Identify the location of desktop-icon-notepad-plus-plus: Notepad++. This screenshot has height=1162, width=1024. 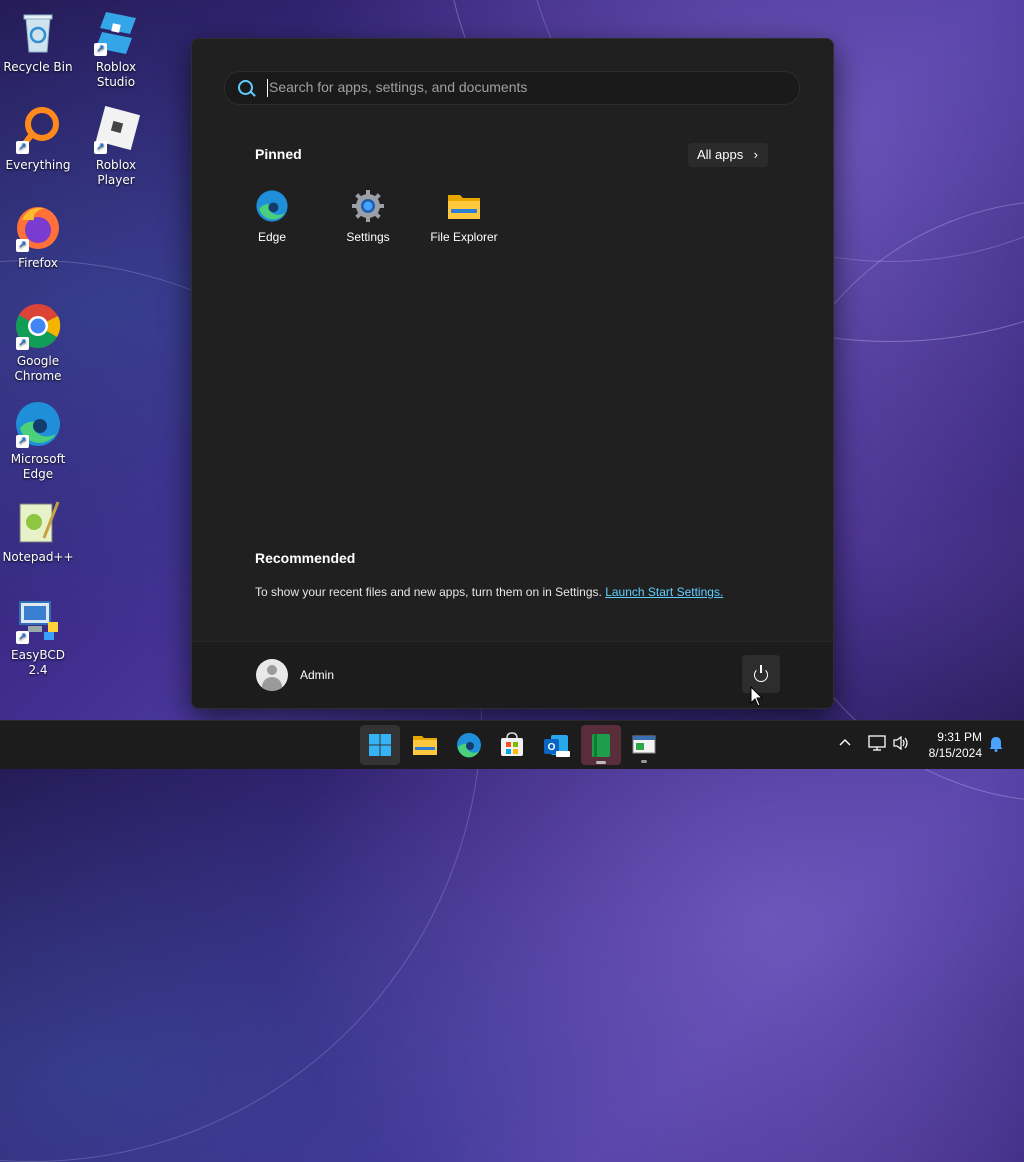
(38, 531).